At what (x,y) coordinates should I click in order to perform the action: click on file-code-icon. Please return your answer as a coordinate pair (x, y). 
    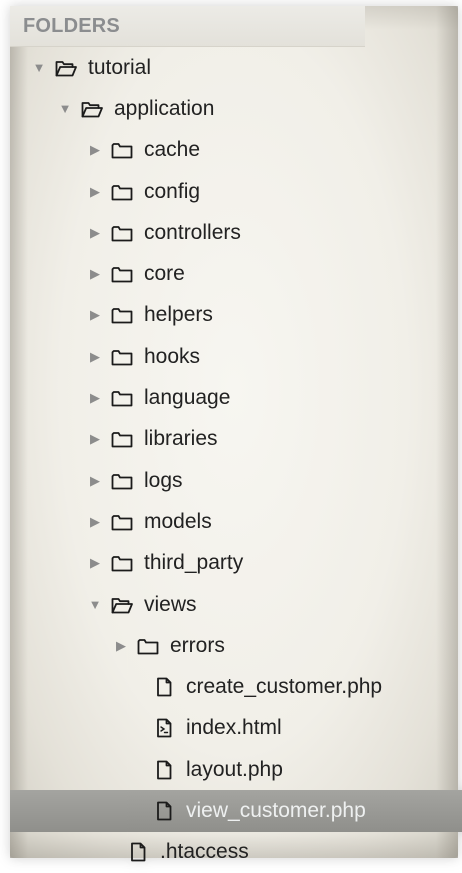
    Looking at the image, I should click on (164, 728).